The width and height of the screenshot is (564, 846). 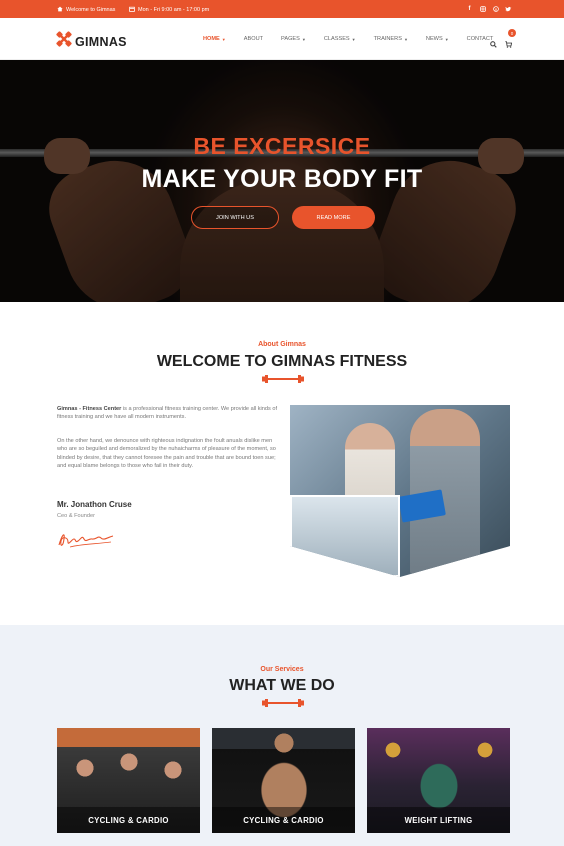 What do you see at coordinates (60, 10) in the screenshot?
I see `home-icon` at bounding box center [60, 10].